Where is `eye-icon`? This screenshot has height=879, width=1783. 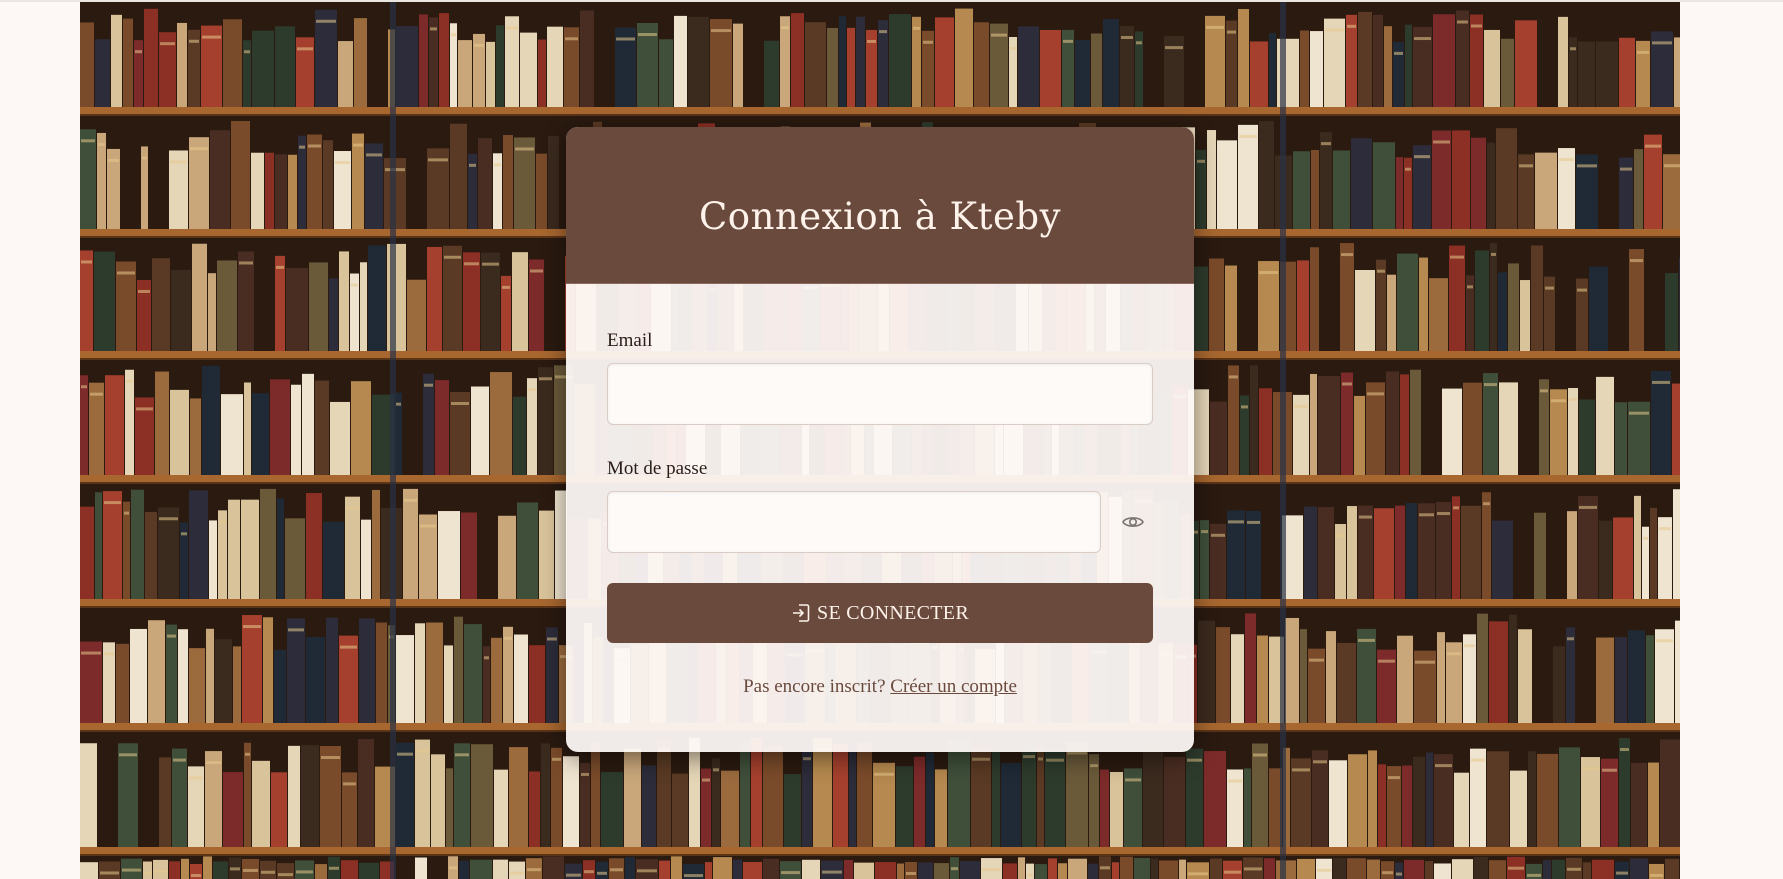 eye-icon is located at coordinates (1133, 522).